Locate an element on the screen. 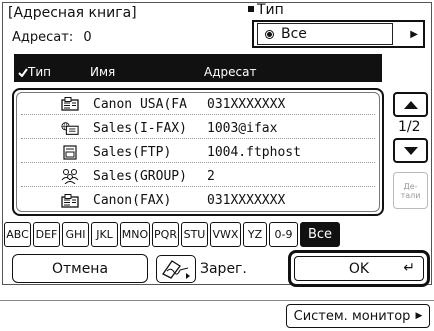  ok-button: OK ↵ is located at coordinates (359, 268).